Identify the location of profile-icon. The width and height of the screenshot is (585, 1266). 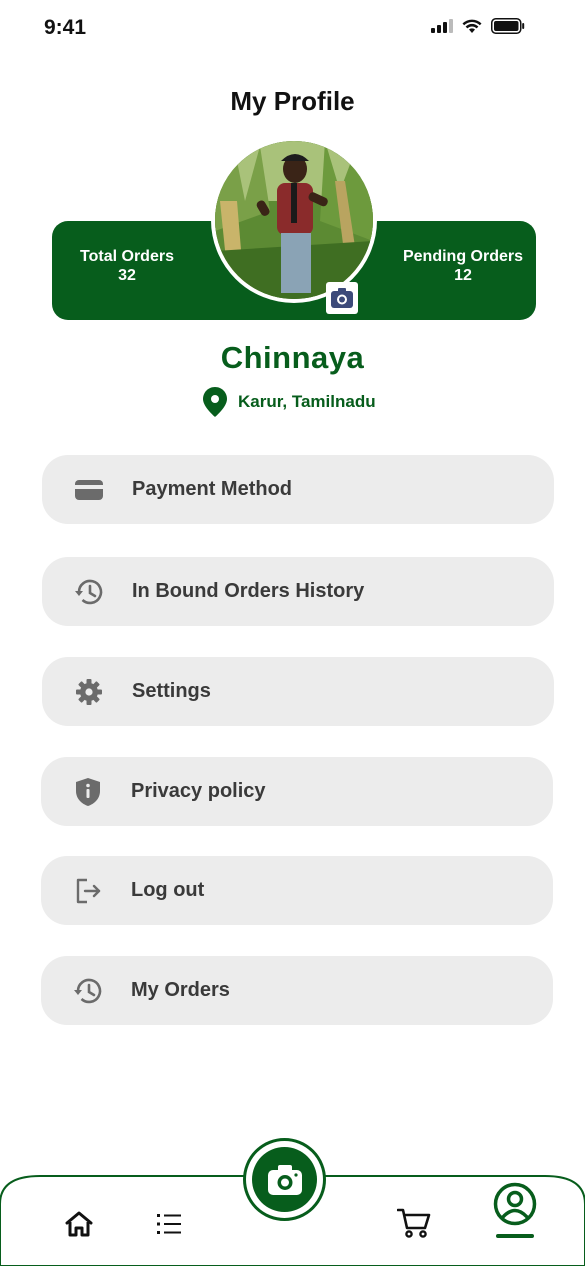
(515, 1204).